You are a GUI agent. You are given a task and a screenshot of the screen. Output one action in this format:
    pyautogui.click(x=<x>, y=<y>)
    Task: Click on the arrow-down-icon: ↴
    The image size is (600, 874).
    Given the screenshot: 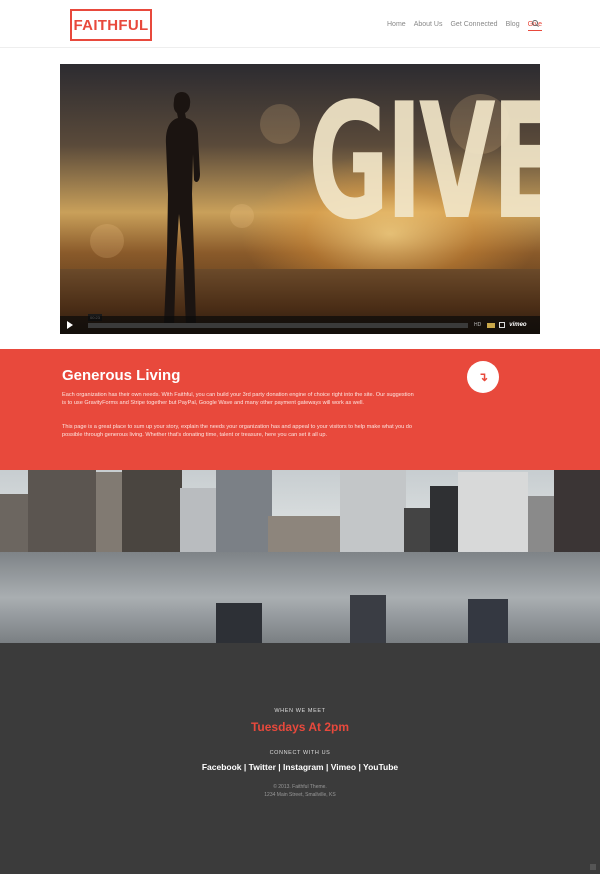 What is the action you would take?
    pyautogui.click(x=483, y=377)
    